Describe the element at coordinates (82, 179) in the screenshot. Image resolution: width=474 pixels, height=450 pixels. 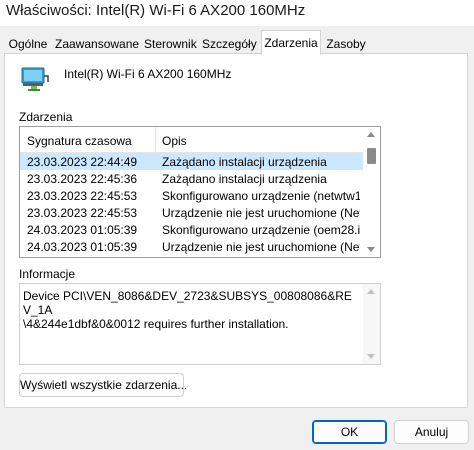
I see `event-timestamp: 23.03.2023 22:45:36` at that location.